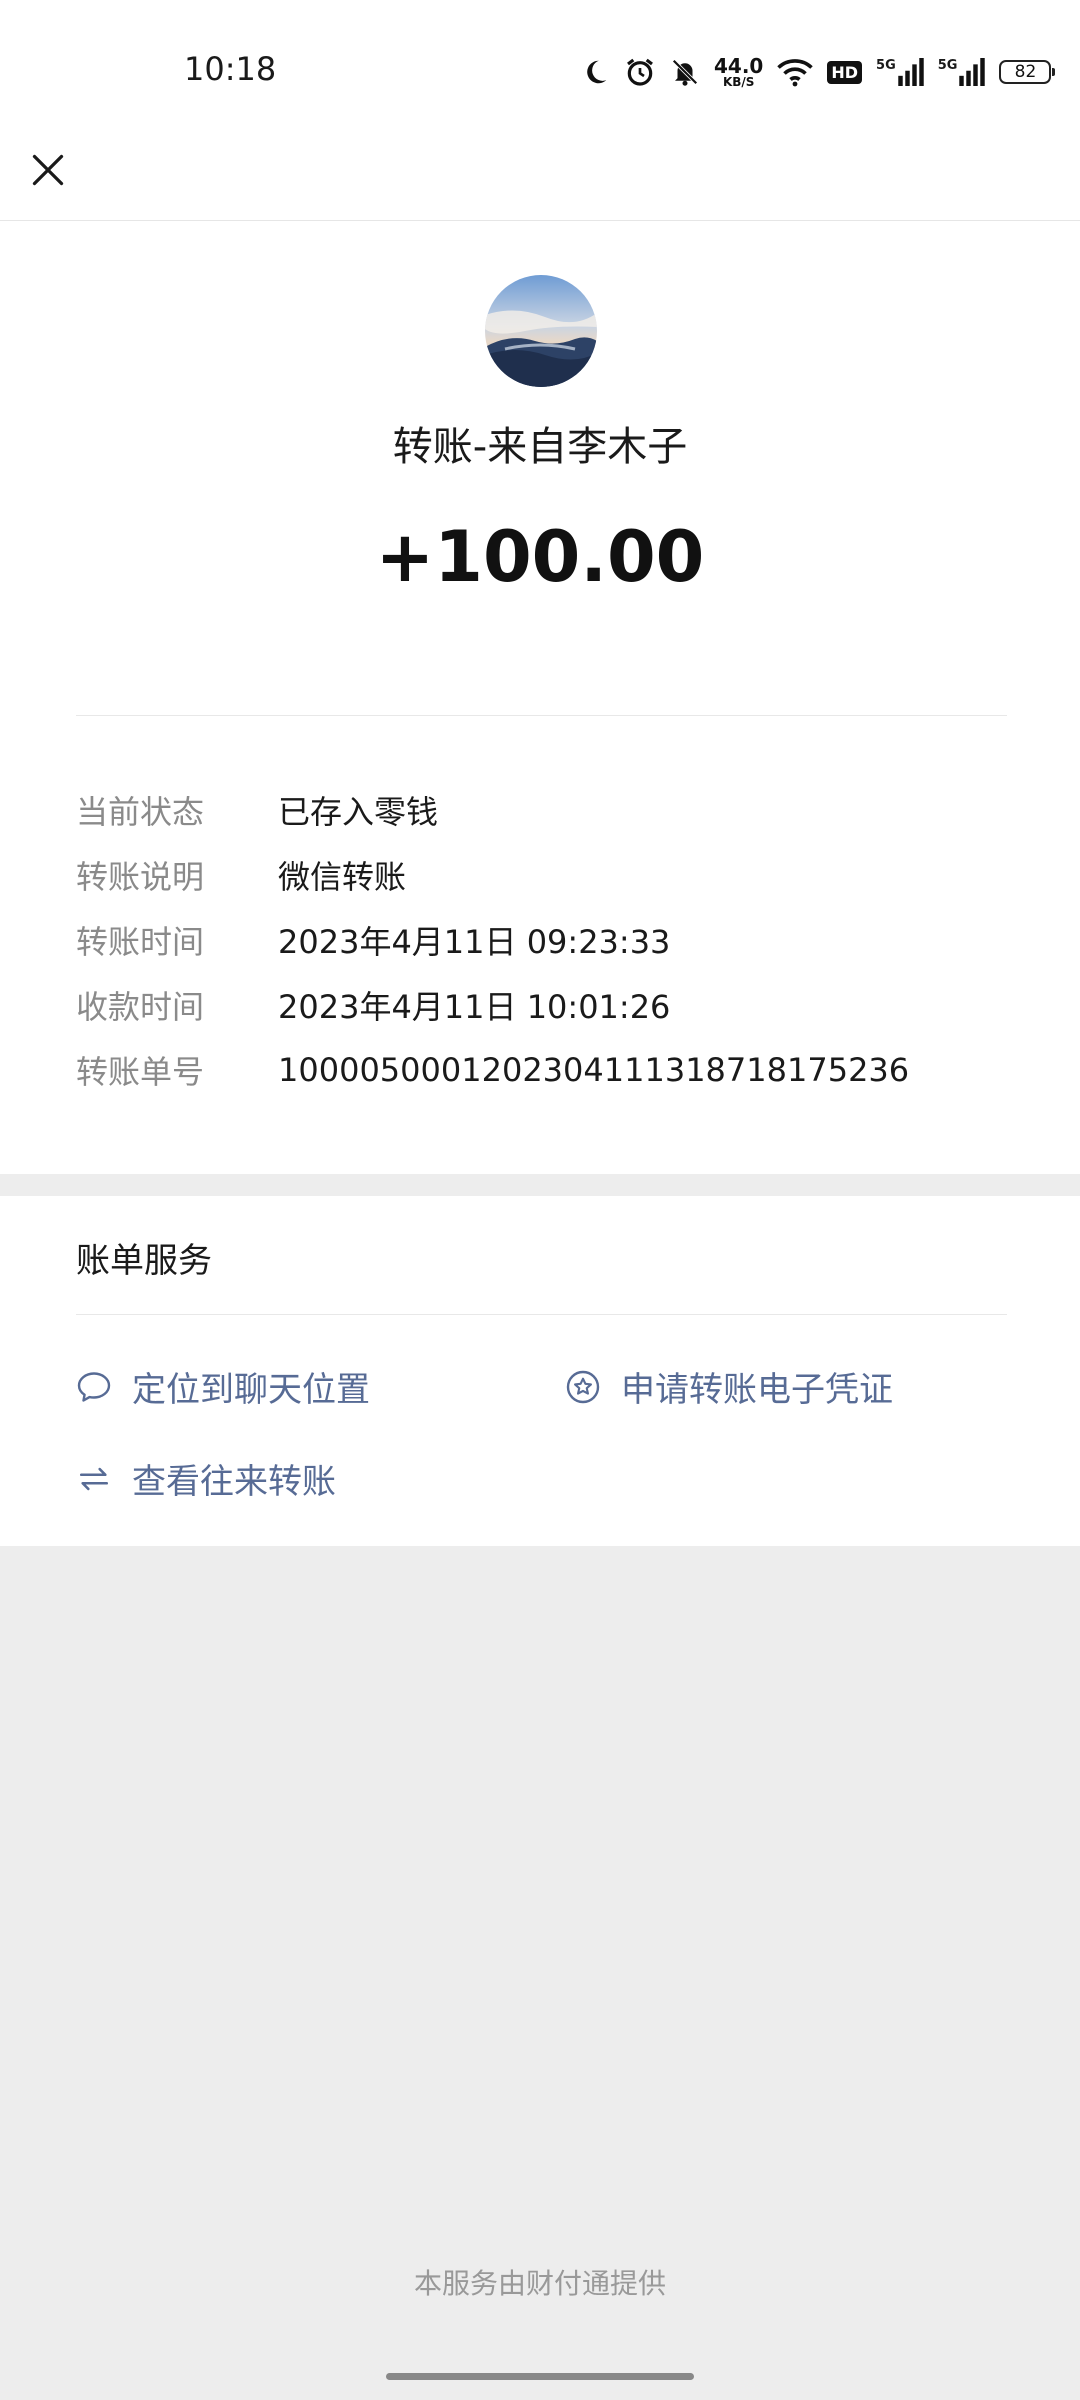  What do you see at coordinates (541, 331) in the screenshot?
I see `avatar` at bounding box center [541, 331].